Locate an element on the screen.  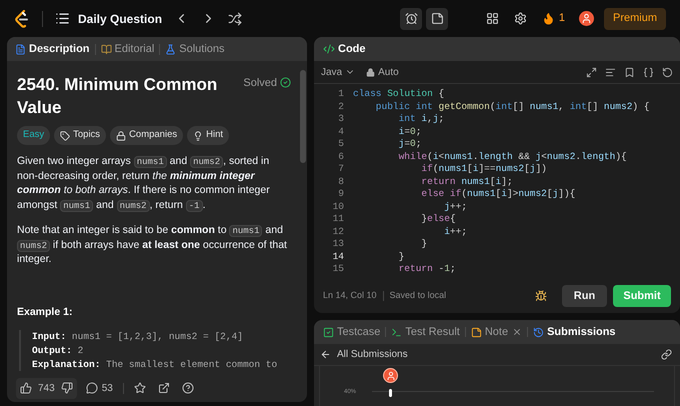
panel-tab: Test Result is located at coordinates (425, 332).